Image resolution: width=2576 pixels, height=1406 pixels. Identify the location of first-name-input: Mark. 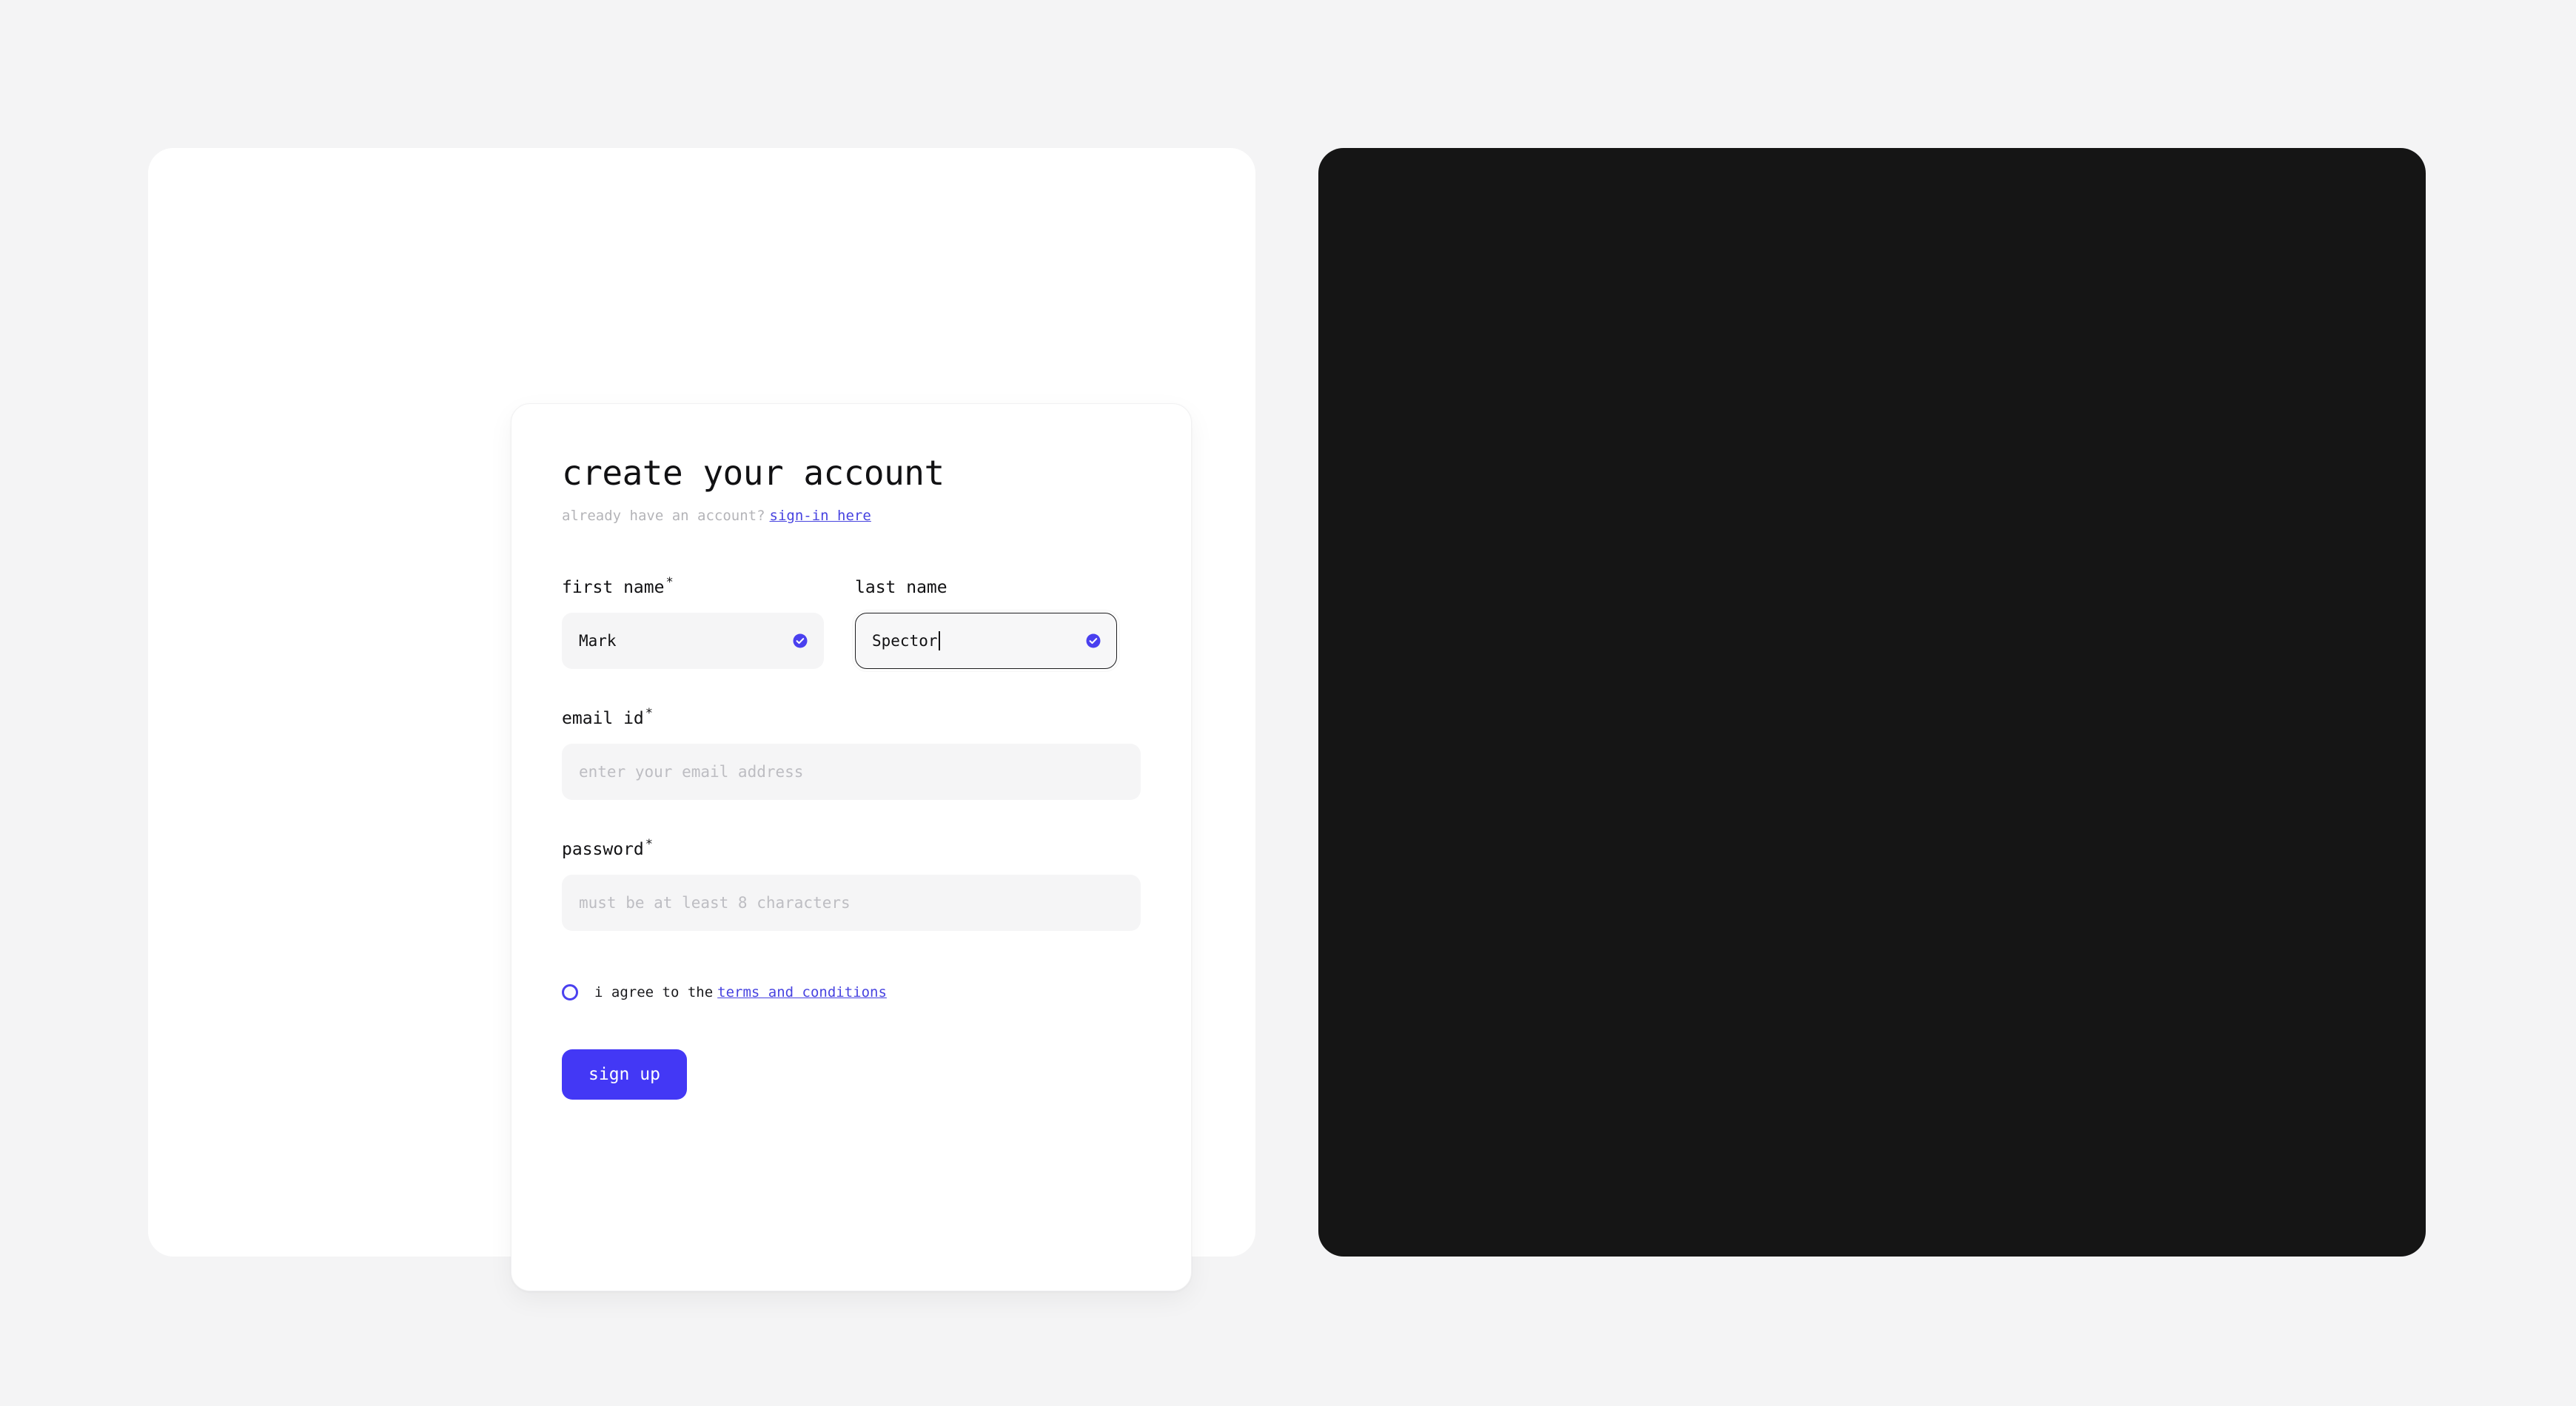
(693, 641).